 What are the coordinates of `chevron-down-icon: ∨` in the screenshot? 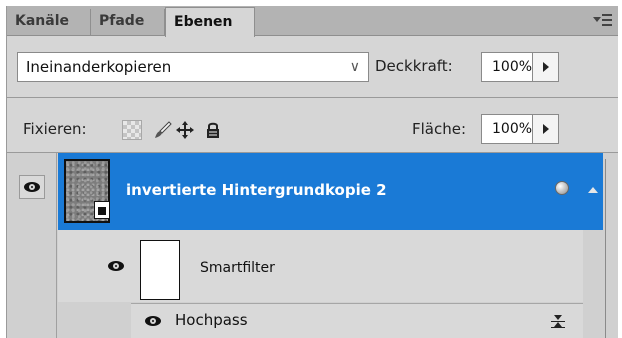 It's located at (354, 67).